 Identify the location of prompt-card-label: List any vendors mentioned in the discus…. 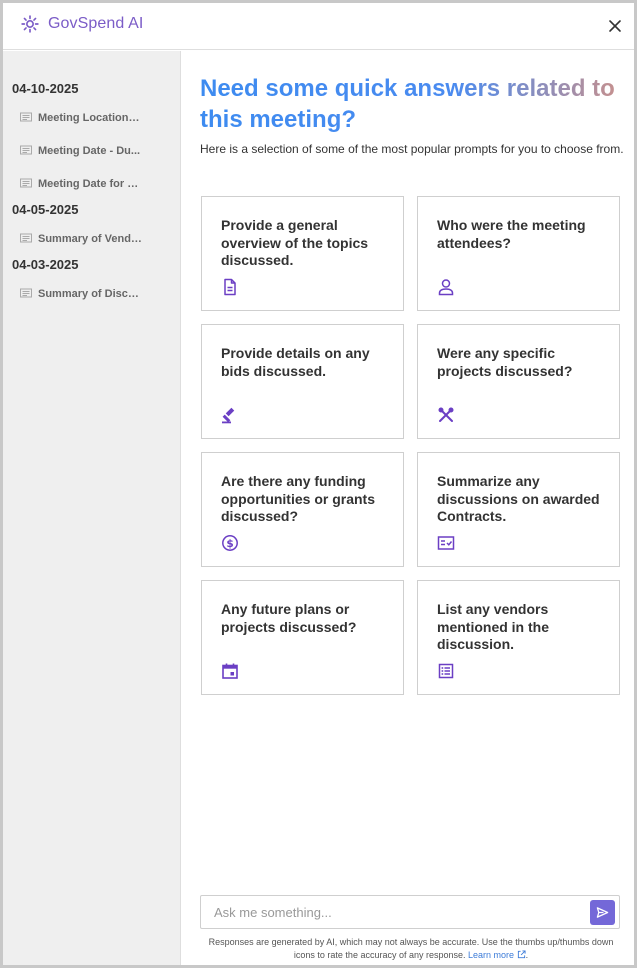
(493, 626).